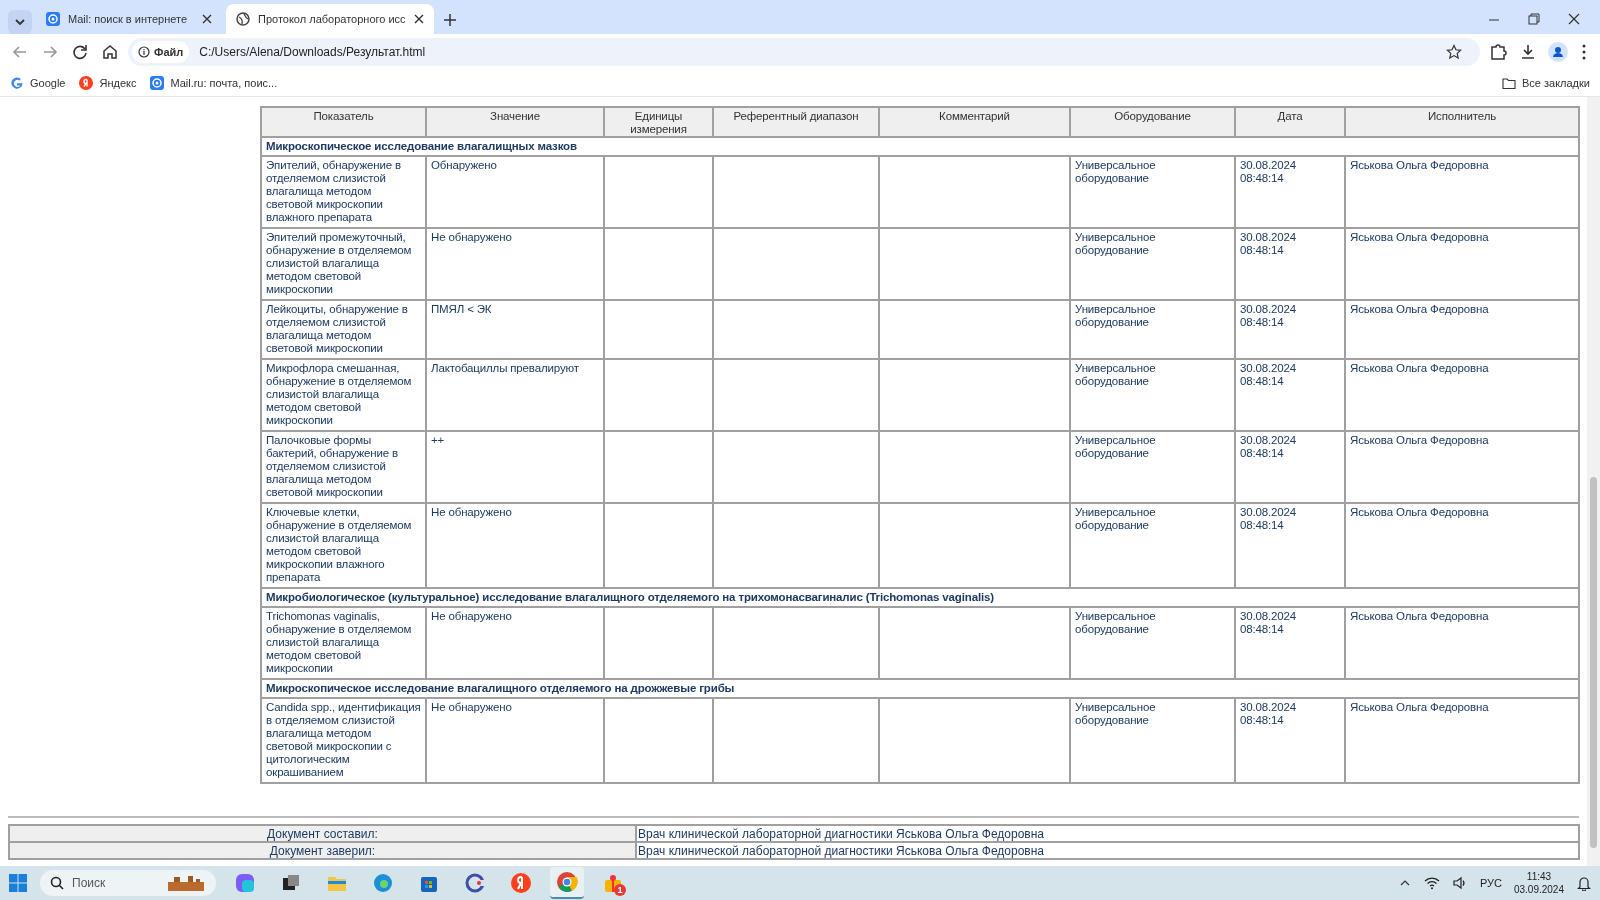 The height and width of the screenshot is (900, 1600). I want to click on table-cell: Лейкоциты, обнаружение в отделяемом слизистой влагалища методом световой микроскопии, so click(343, 329).